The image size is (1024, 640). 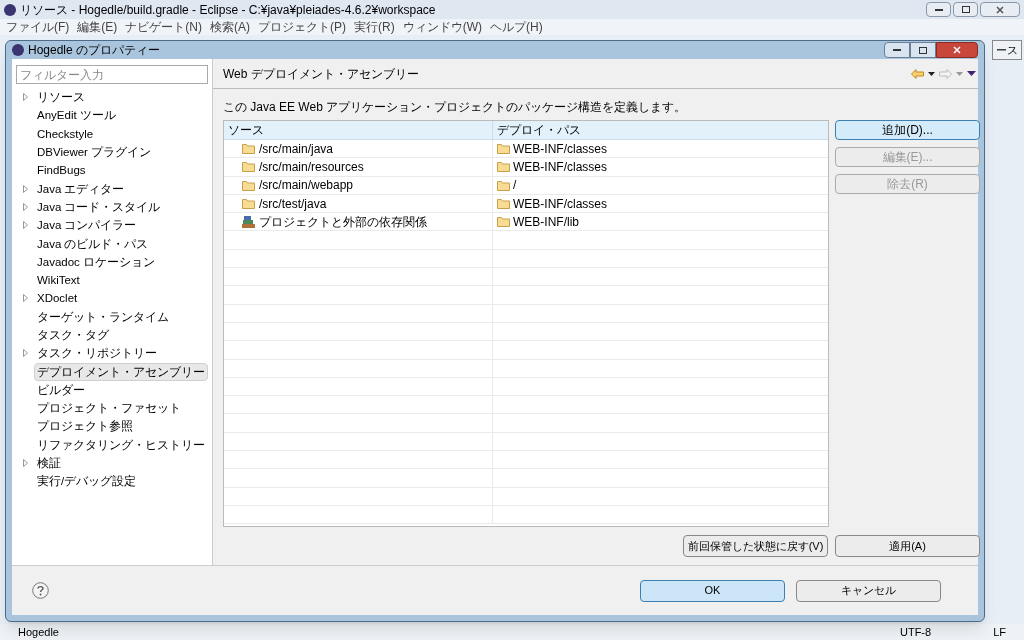 I want to click on encoding-label: UTF-8, so click(x=916, y=632).